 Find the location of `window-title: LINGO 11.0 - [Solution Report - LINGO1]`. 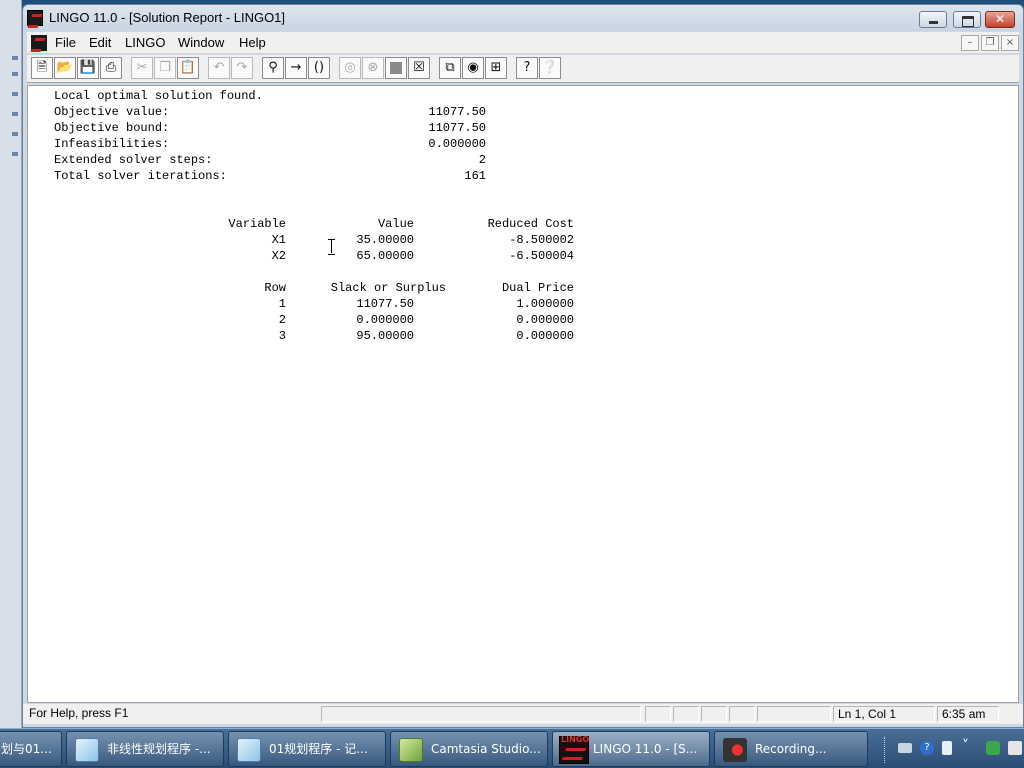

window-title: LINGO 11.0 - [Solution Report - LINGO1] is located at coordinates (167, 17).